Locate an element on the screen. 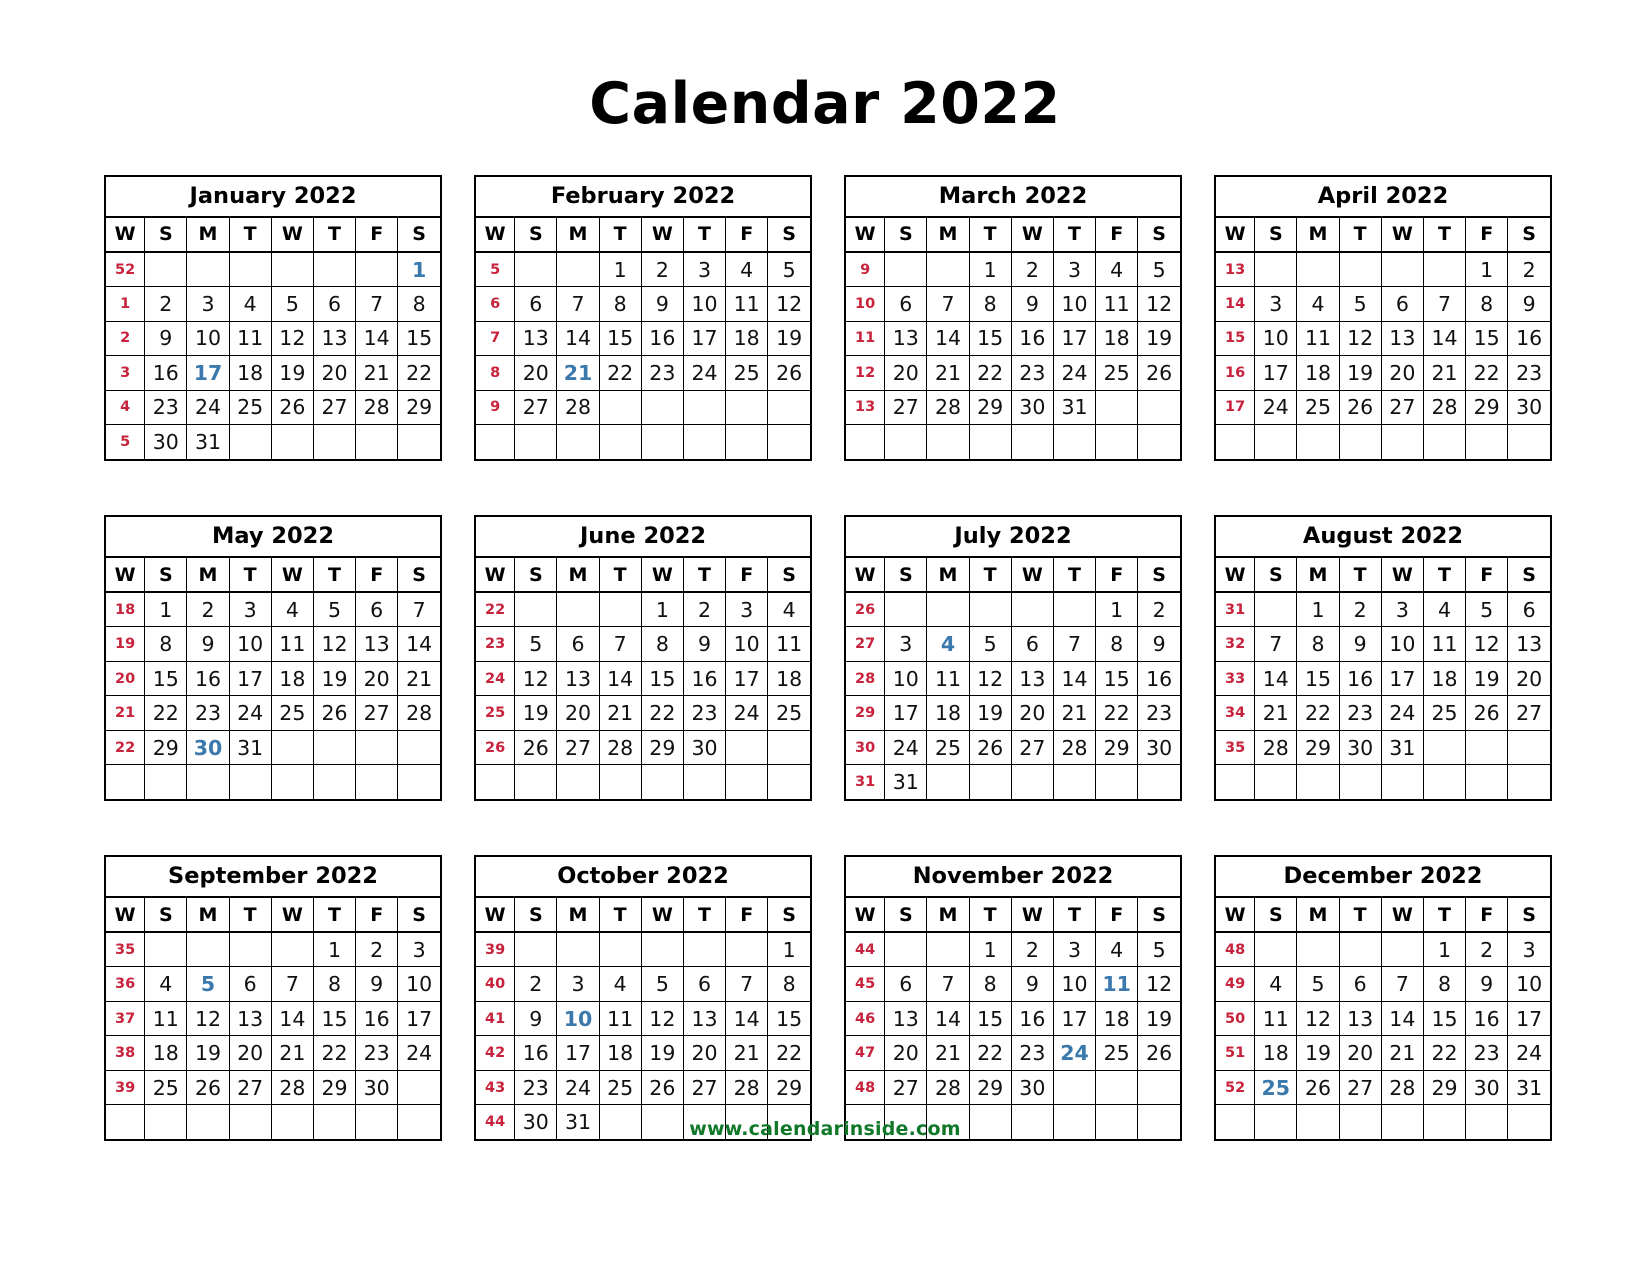 This screenshot has width=1650, height=1275. day-cell: 3 is located at coordinates (1402, 609).